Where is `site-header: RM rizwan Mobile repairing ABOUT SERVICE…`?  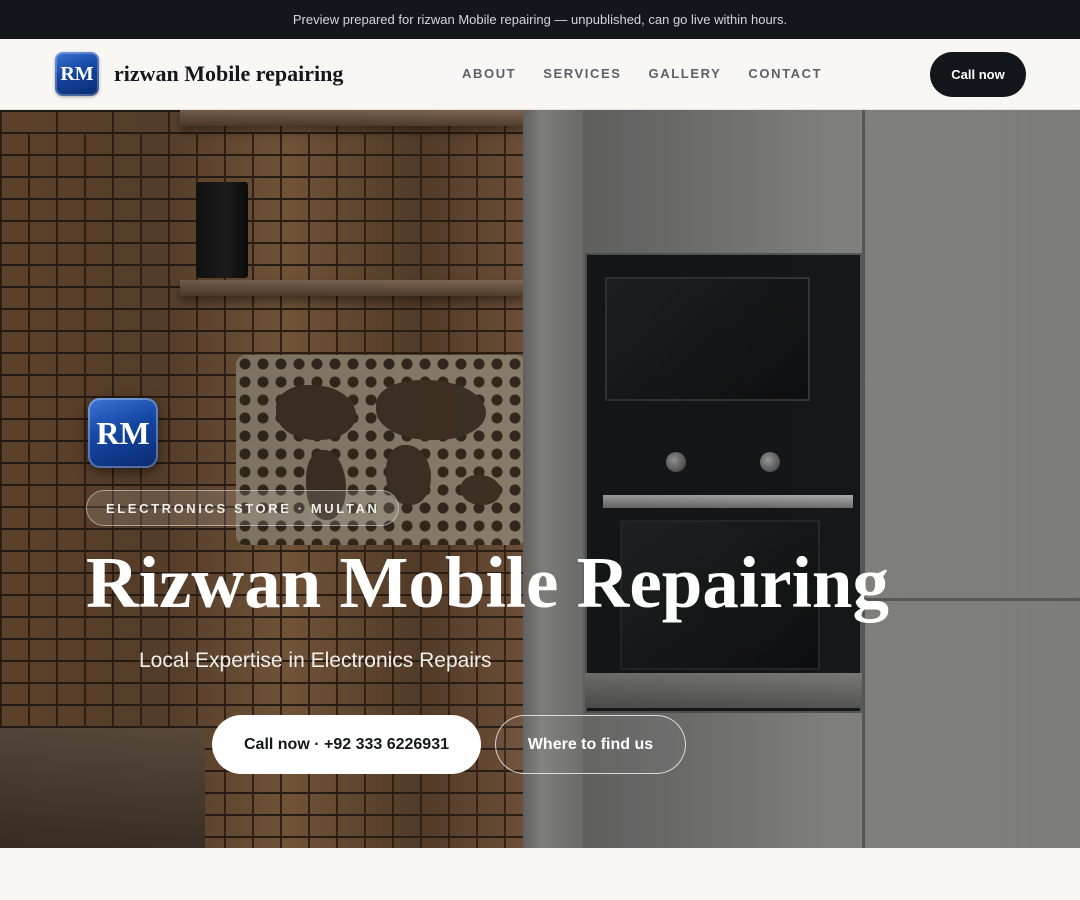
site-header: RM rizwan Mobile repairing ABOUT SERVICE… is located at coordinates (540, 74).